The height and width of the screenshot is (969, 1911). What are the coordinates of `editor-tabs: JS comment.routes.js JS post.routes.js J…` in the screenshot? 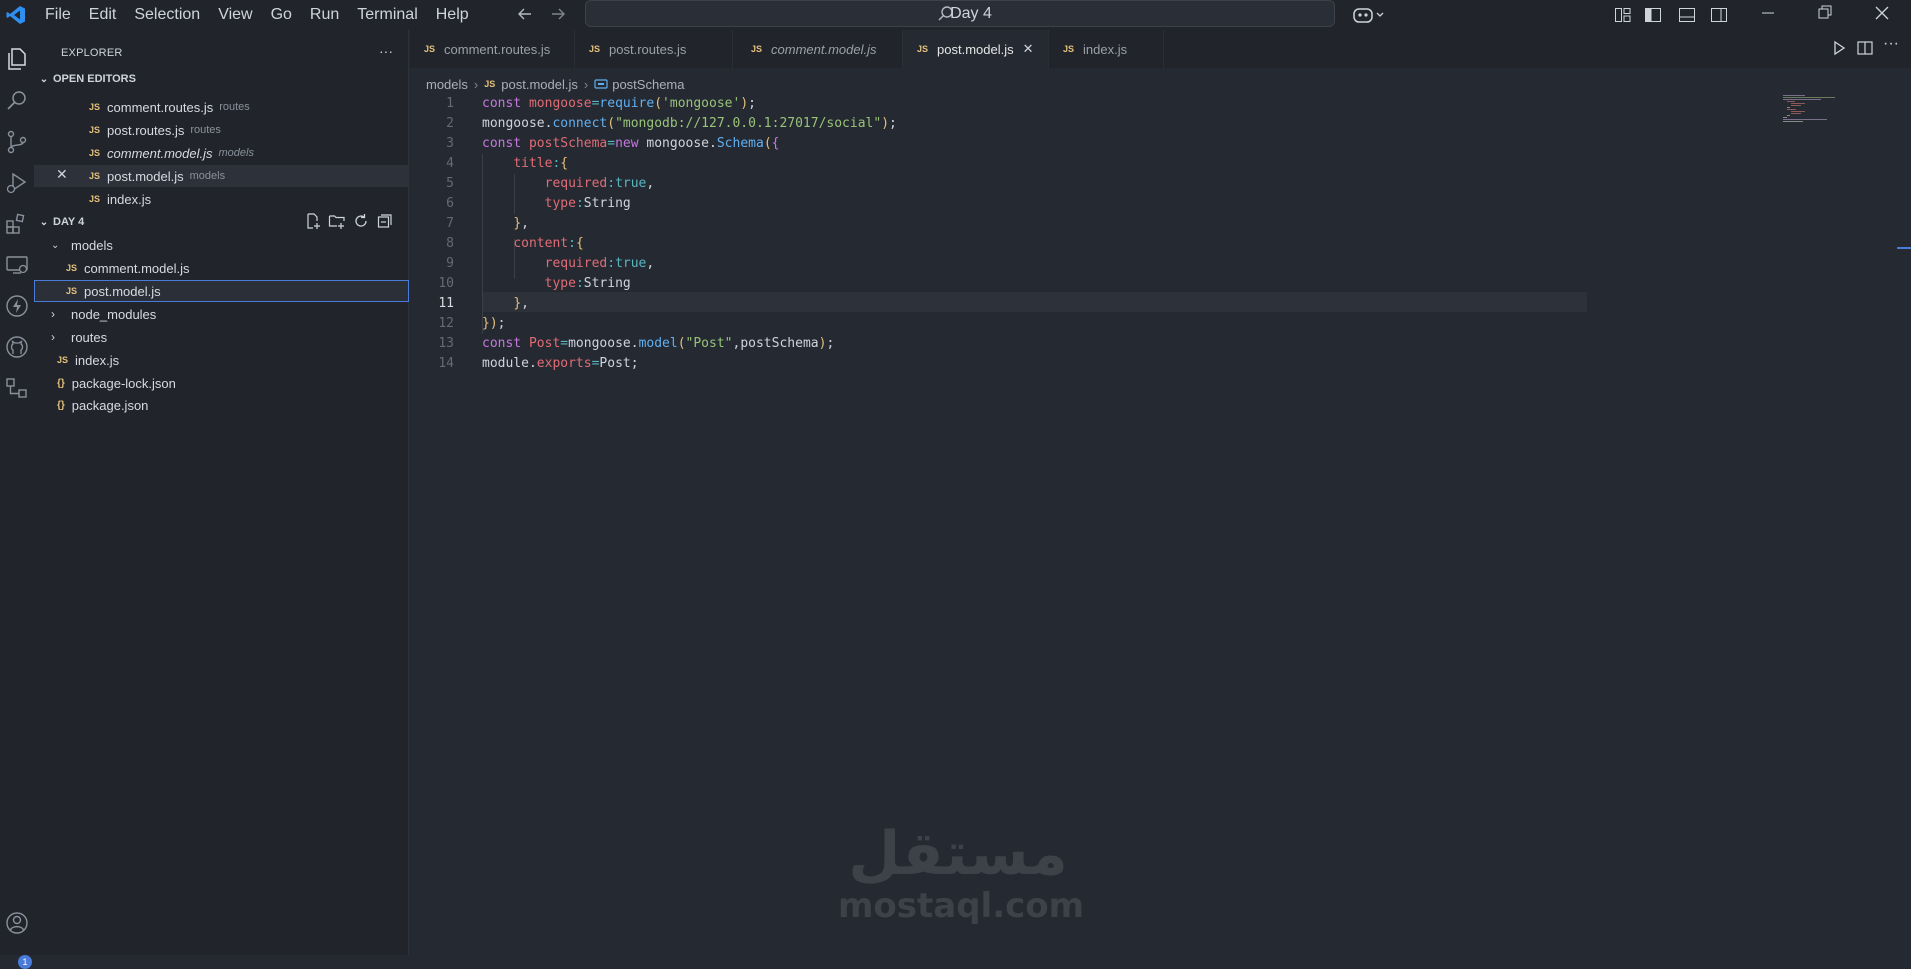 It's located at (1160, 49).